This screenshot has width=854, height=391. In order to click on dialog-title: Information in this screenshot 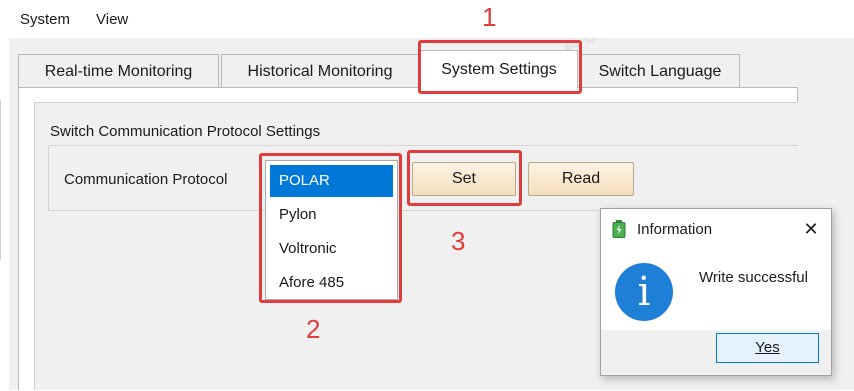, I will do `click(675, 229)`.